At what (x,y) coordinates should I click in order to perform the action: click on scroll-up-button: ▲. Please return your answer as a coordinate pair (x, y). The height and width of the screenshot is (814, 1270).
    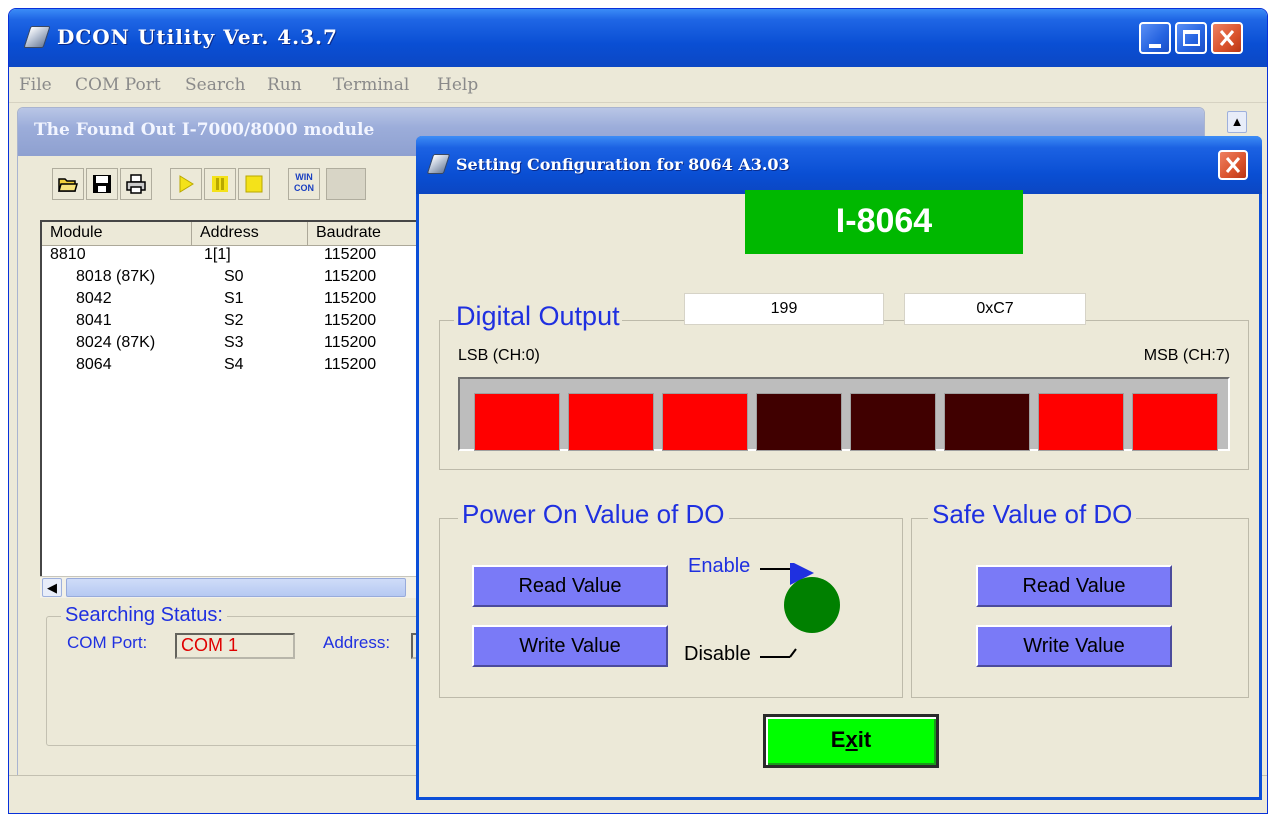
    Looking at the image, I should click on (1237, 122).